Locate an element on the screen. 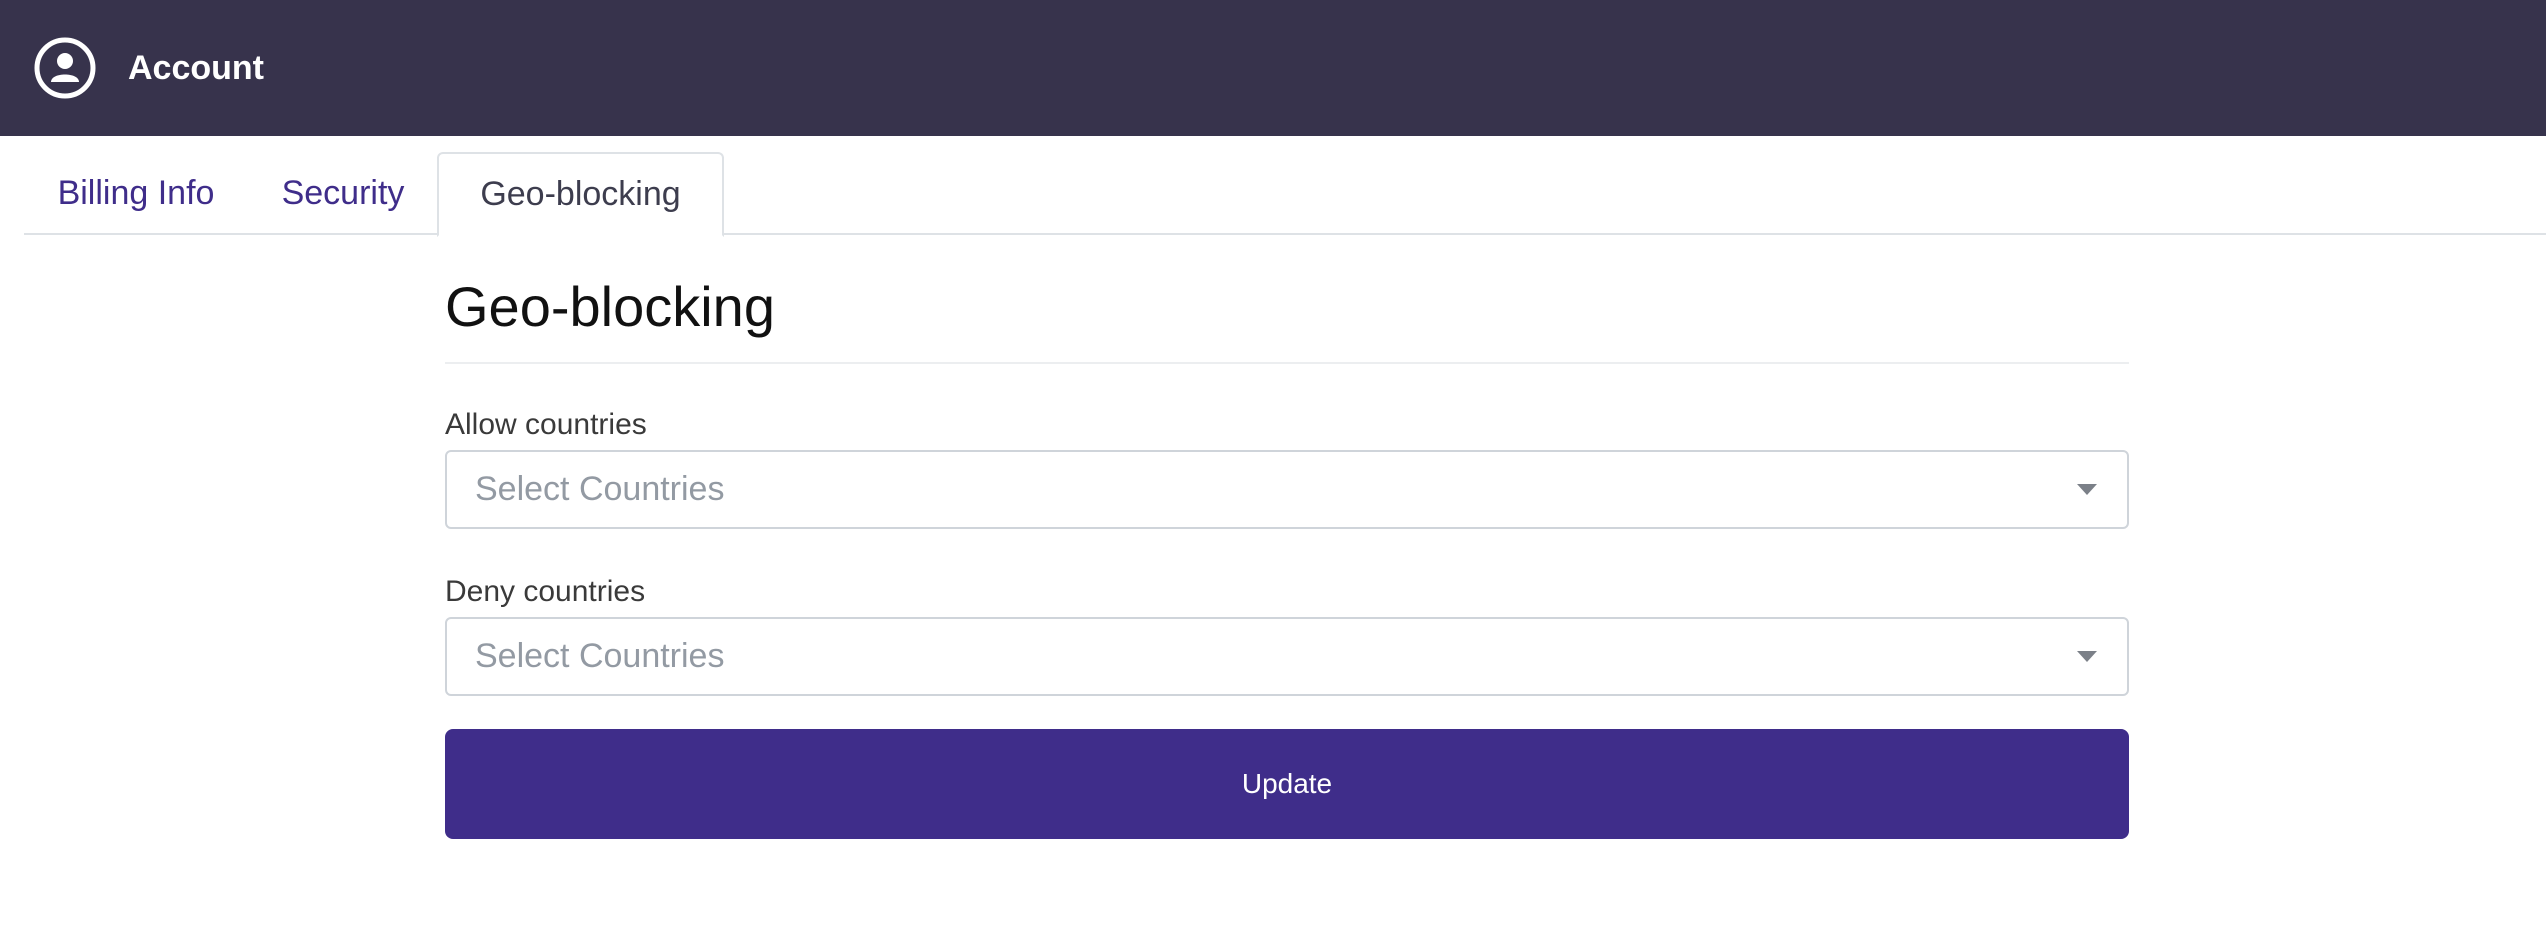 This screenshot has height=940, width=2546. deny-countries-label: Deny countries is located at coordinates (545, 592).